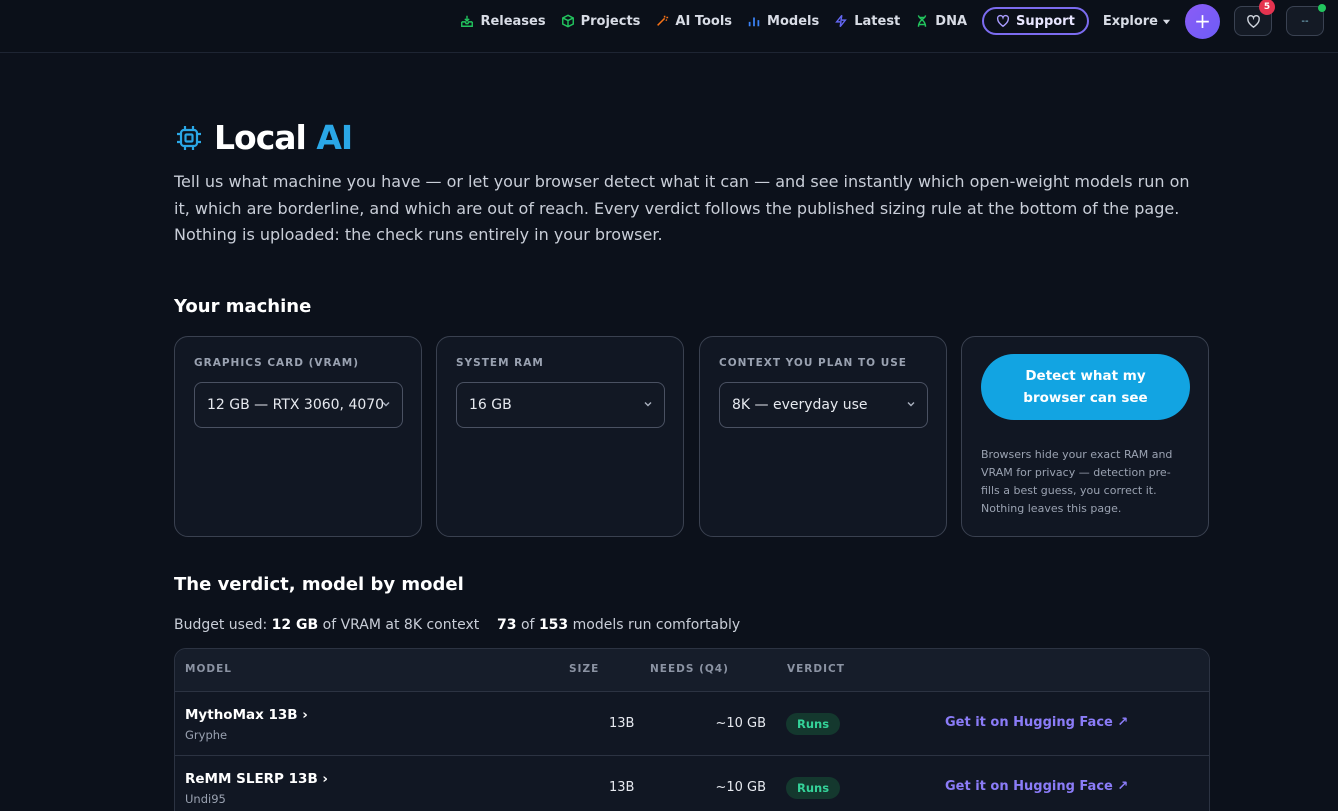 Image resolution: width=1338 pixels, height=811 pixels. What do you see at coordinates (1130, 21) in the screenshot?
I see `explore-label: Explore` at bounding box center [1130, 21].